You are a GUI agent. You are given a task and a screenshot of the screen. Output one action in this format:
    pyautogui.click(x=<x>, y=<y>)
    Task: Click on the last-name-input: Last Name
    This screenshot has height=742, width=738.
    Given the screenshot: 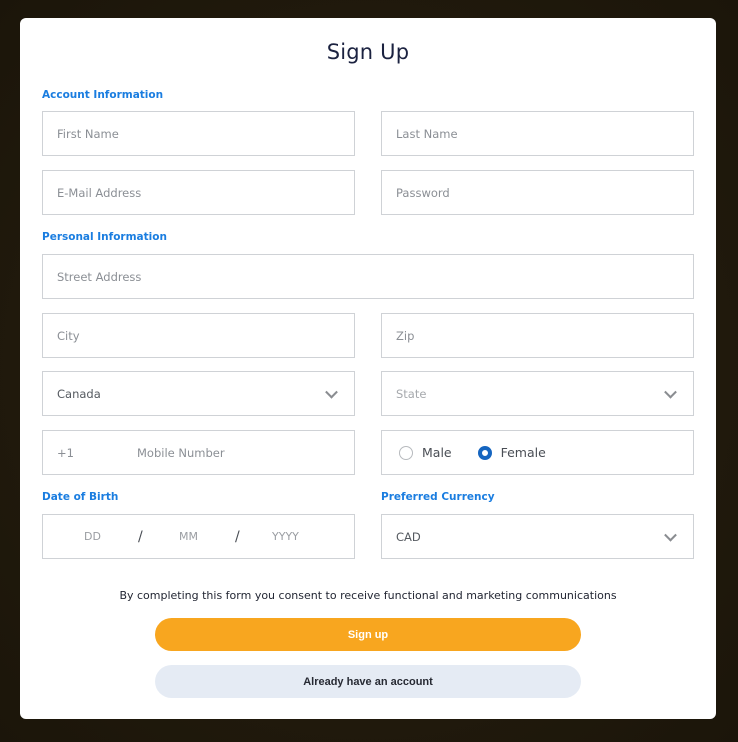 What is the action you would take?
    pyautogui.click(x=537, y=133)
    